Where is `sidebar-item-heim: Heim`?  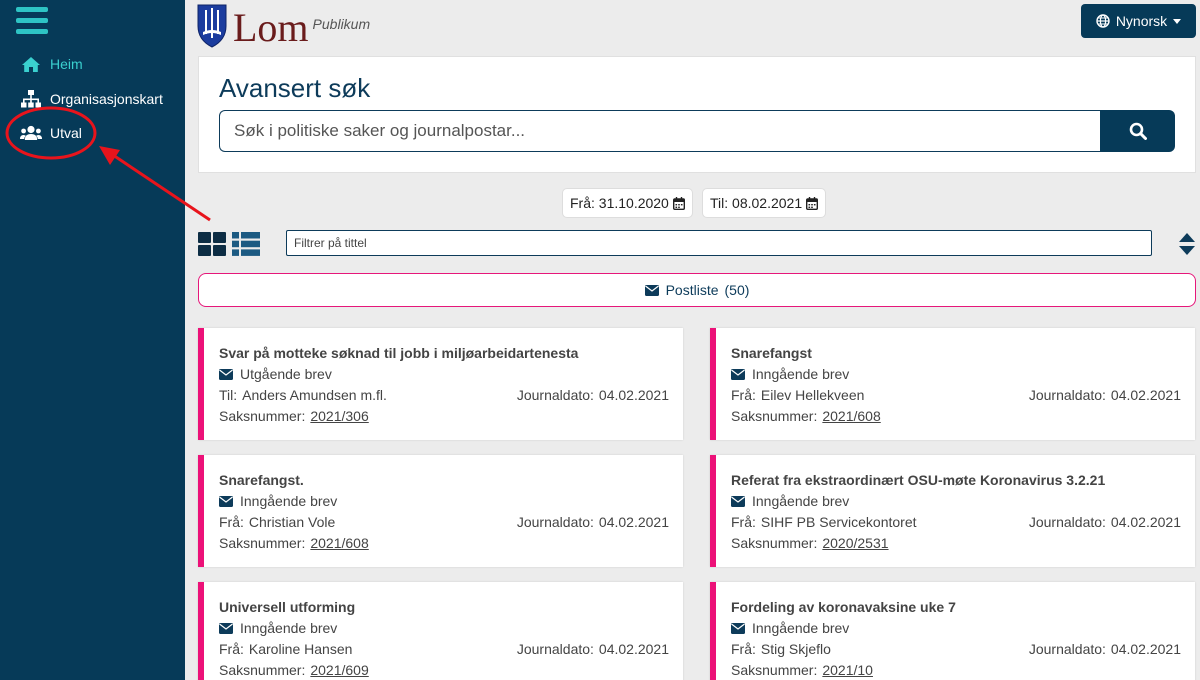 sidebar-item-heim: Heim is located at coordinates (51, 64).